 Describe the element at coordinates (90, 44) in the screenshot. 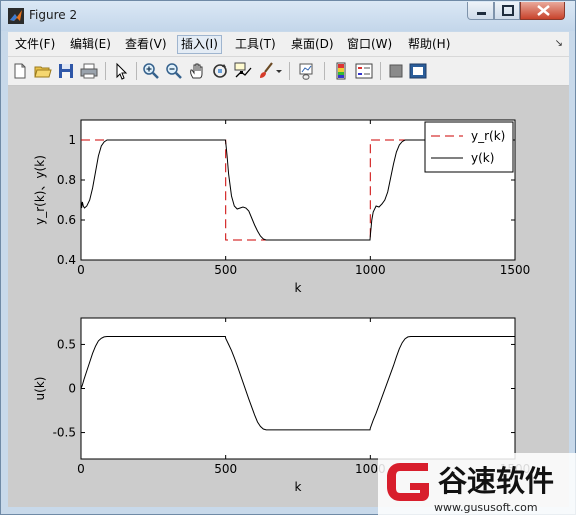

I see `menu-edit: 编辑(E)` at that location.